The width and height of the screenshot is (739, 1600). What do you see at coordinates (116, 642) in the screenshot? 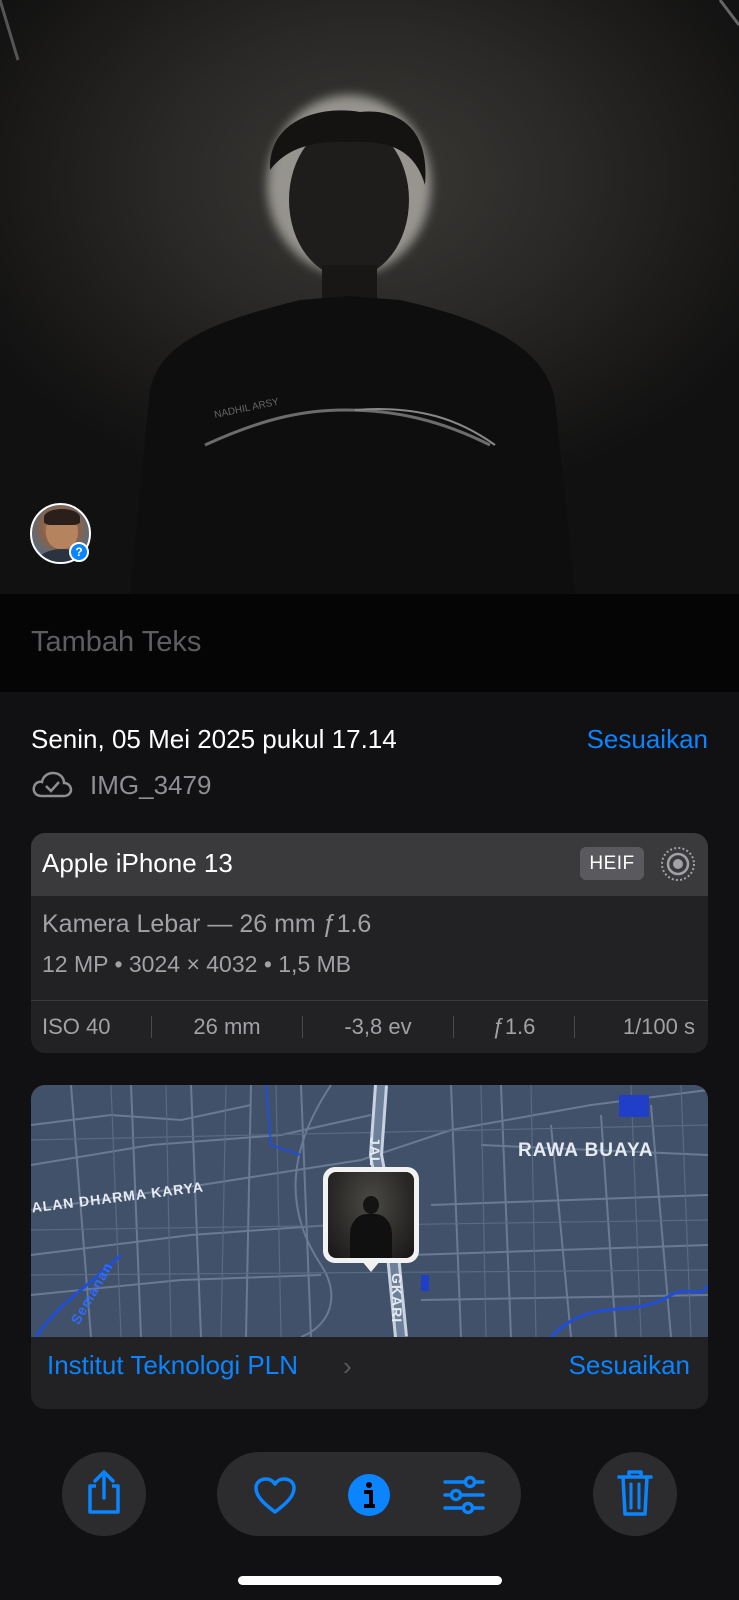
I see `caption-input: Tambah Teks` at bounding box center [116, 642].